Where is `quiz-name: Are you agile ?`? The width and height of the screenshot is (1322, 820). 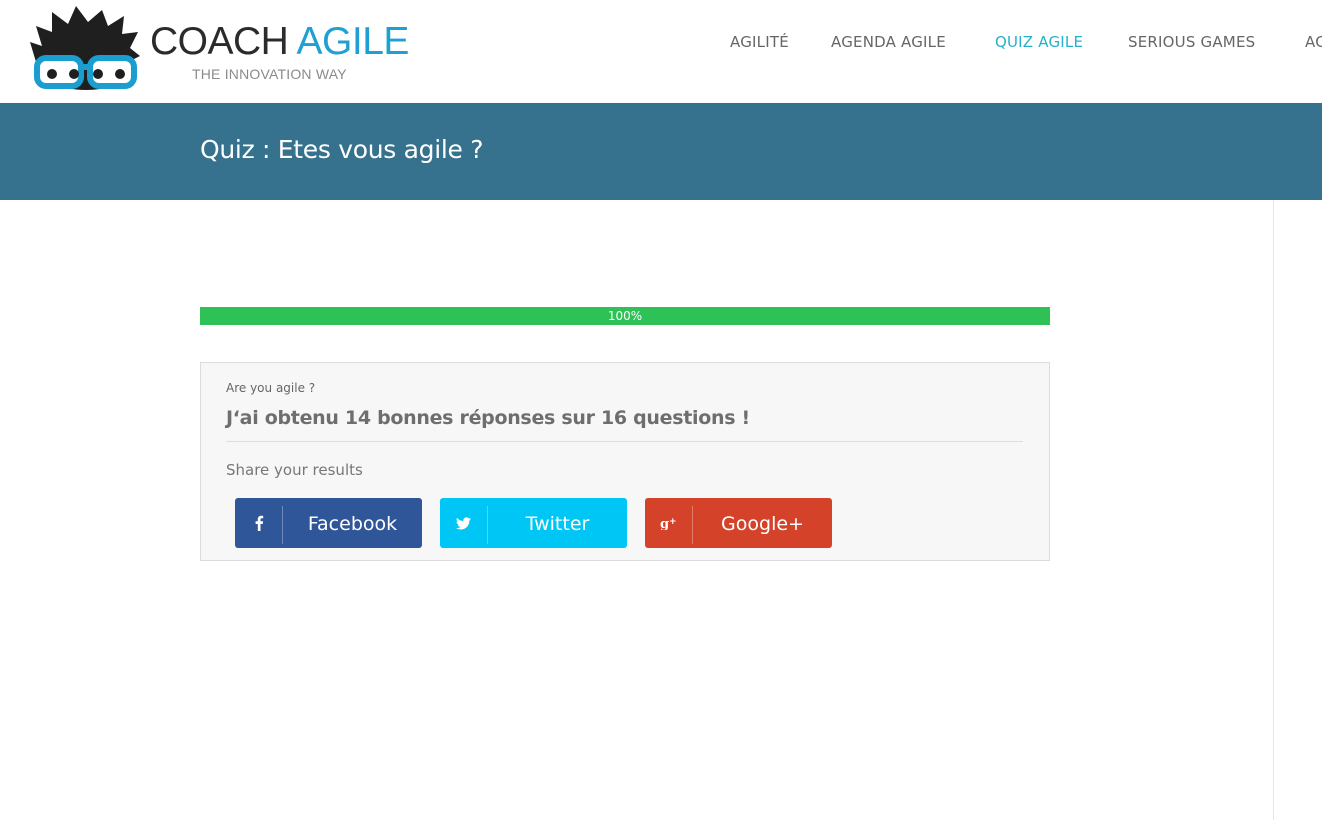
quiz-name: Are you agile ? is located at coordinates (271, 388).